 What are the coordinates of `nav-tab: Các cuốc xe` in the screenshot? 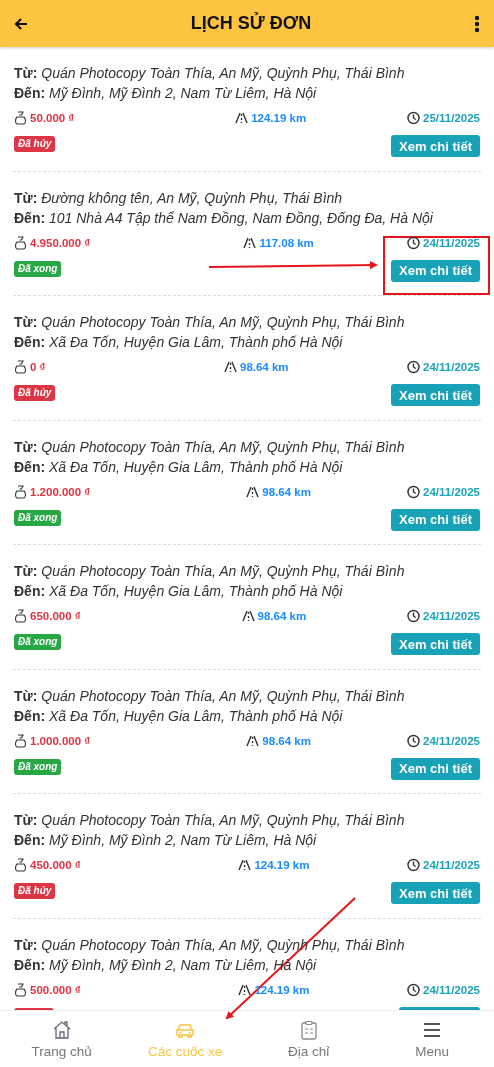 It's located at (185, 1039).